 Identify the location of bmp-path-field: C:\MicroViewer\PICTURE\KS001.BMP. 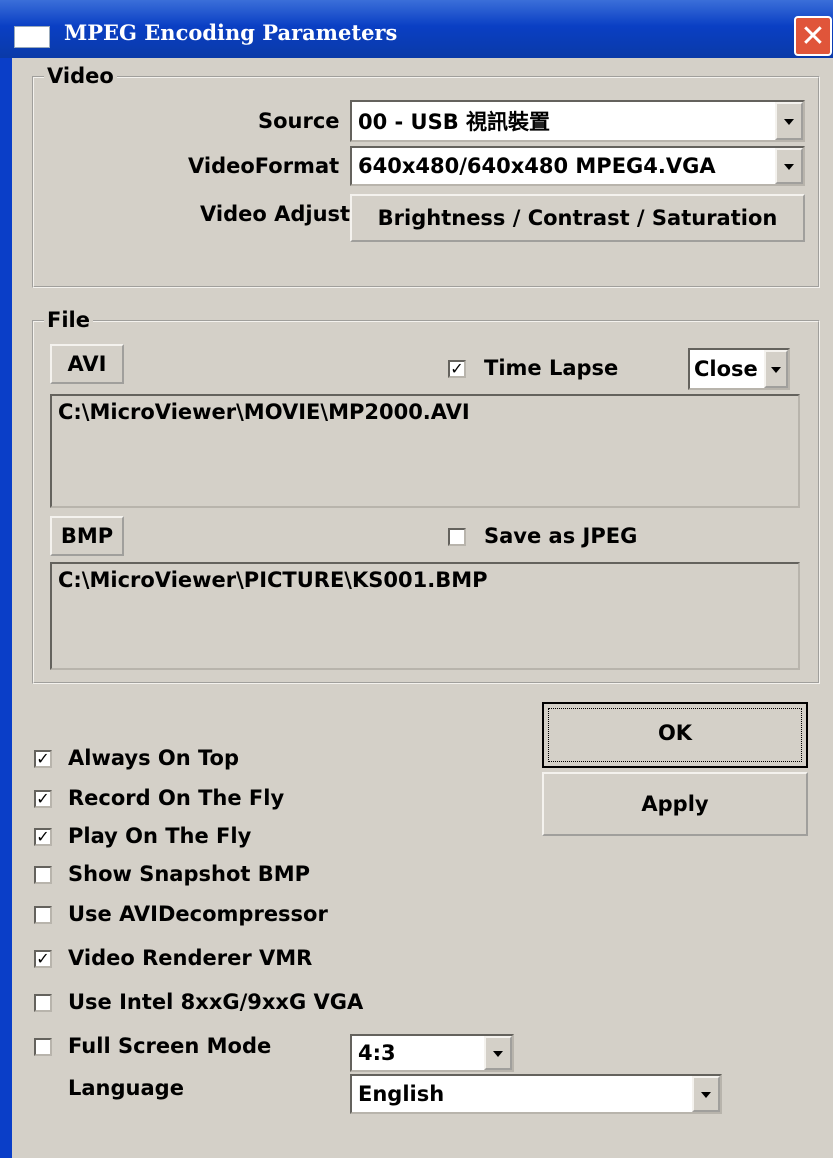
(425, 616).